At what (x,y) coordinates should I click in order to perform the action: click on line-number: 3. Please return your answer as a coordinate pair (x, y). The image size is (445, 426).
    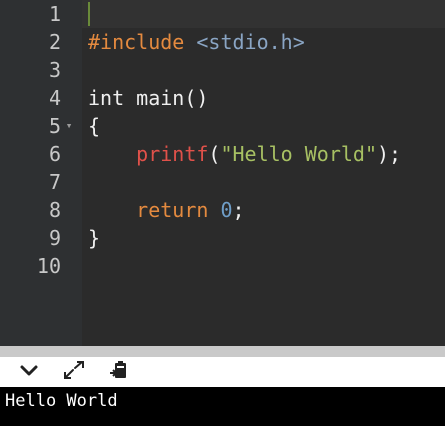
    Looking at the image, I should click on (54, 70).